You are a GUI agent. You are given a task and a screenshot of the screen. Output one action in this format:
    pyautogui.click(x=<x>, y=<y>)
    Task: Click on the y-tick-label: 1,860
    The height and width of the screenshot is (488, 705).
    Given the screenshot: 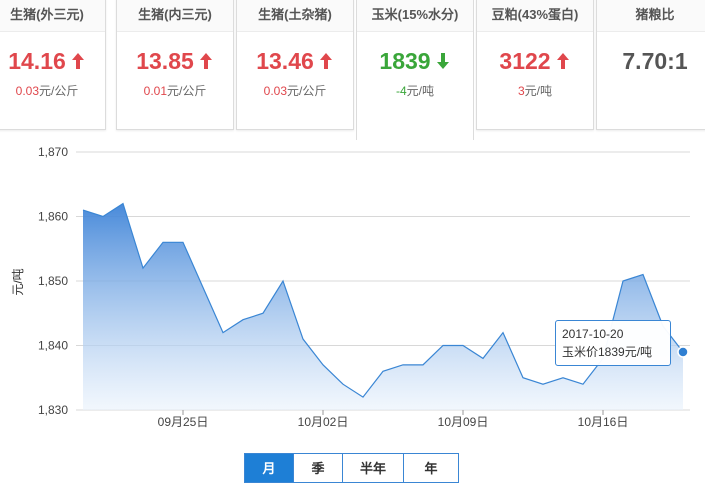 What is the action you would take?
    pyautogui.click(x=53, y=217)
    